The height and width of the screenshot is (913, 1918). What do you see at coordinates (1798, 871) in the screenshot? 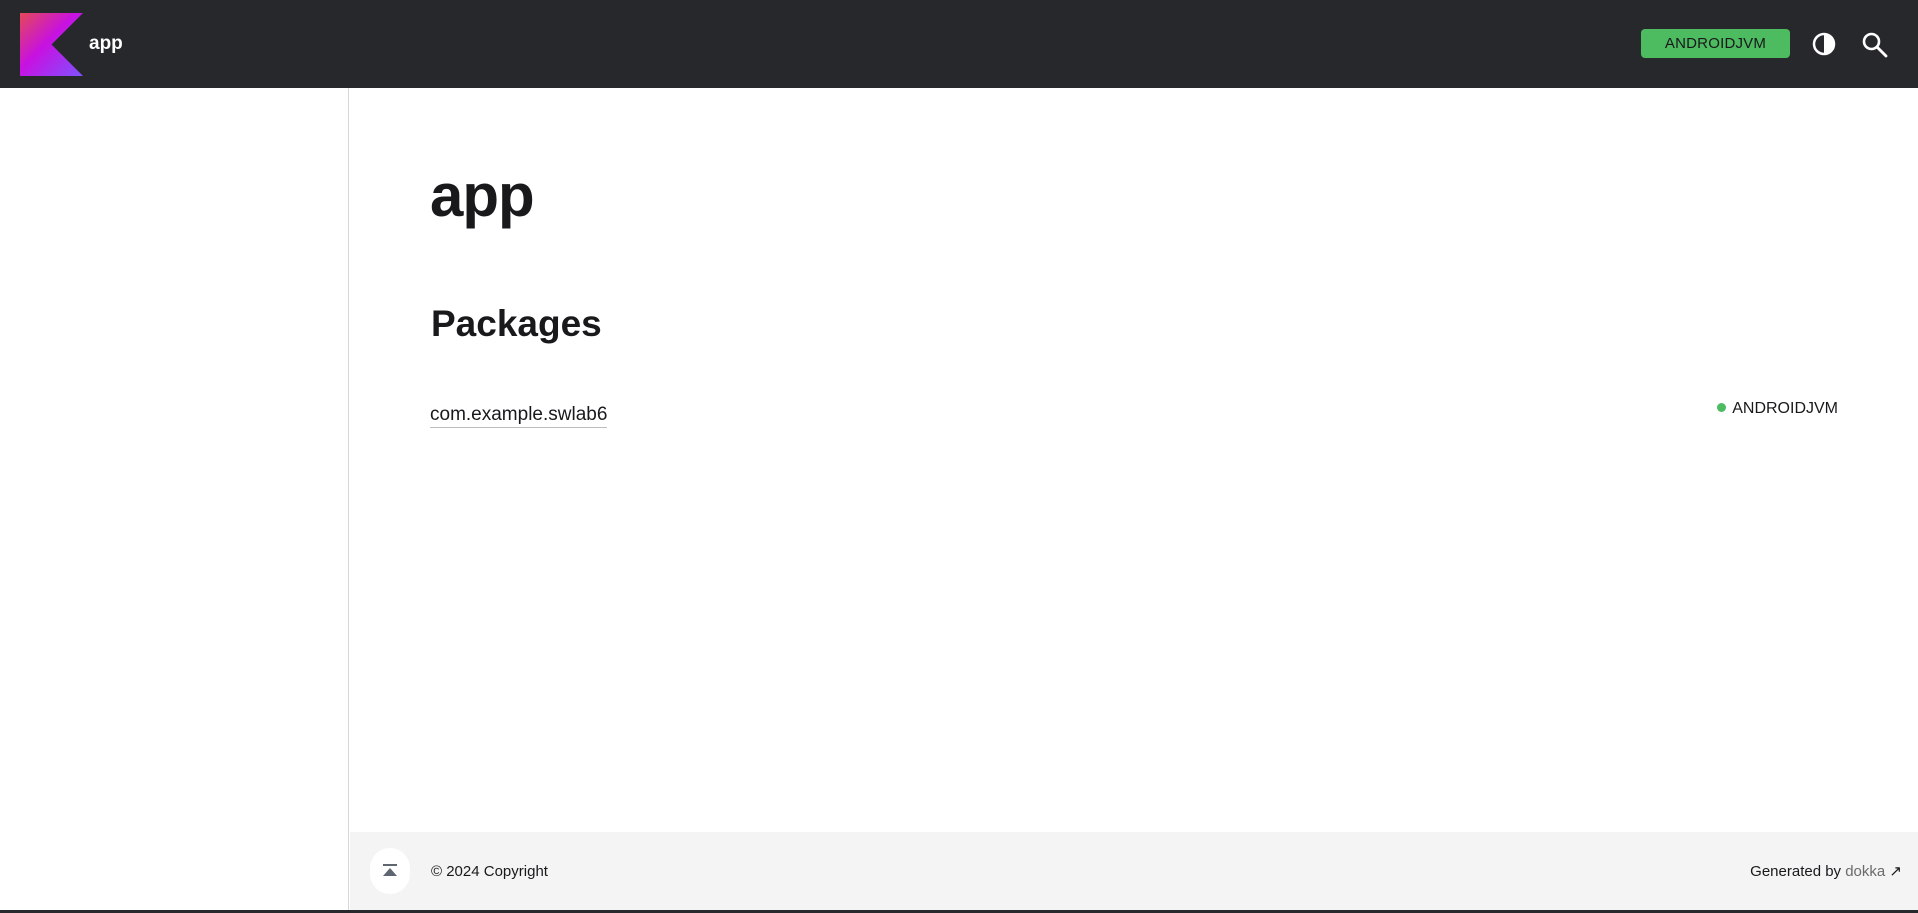
I see `generated-by-prefix: Generated by` at bounding box center [1798, 871].